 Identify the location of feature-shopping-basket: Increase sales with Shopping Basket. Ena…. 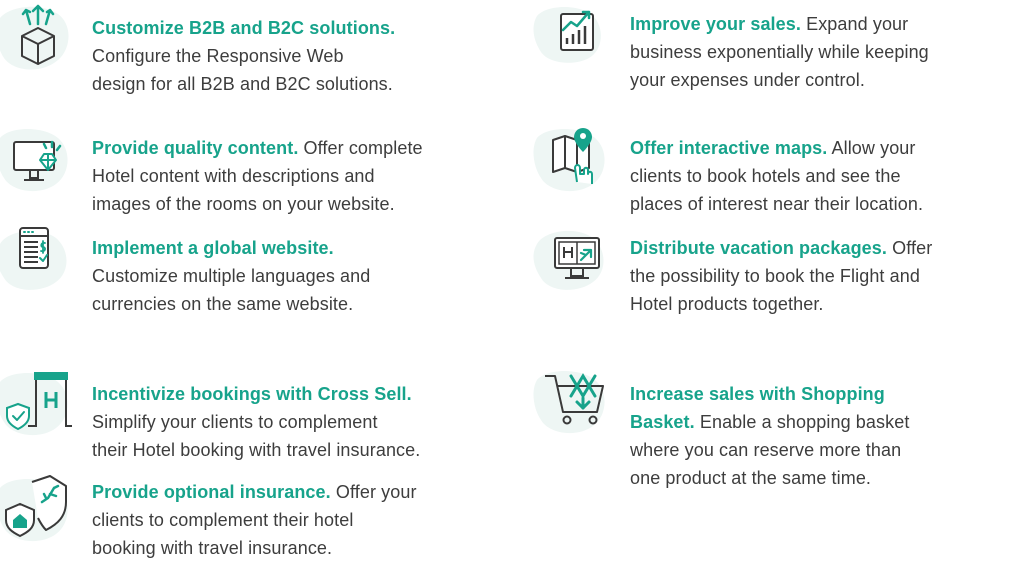
(771, 433).